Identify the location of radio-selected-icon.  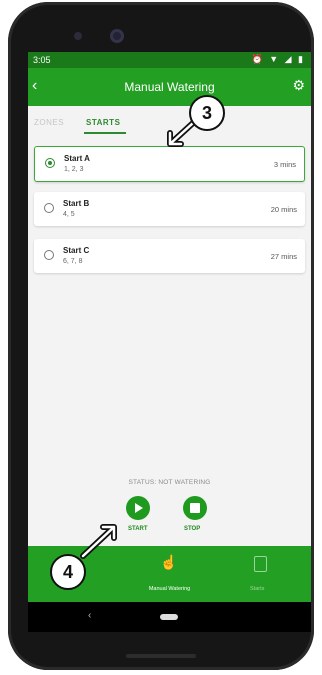
(50, 163).